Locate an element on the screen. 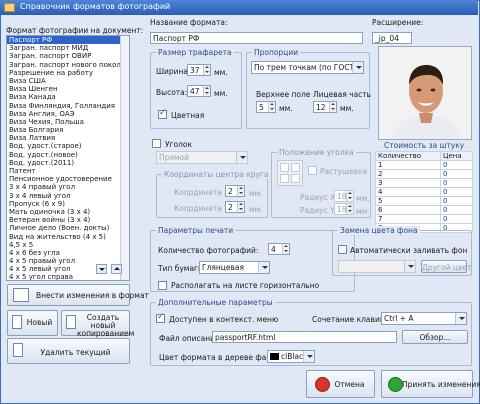 Image resolution: width=480 pixels, height=404 pixels. cost-table: Количество Цена 1020304050607080 is located at coordinates (423, 192).